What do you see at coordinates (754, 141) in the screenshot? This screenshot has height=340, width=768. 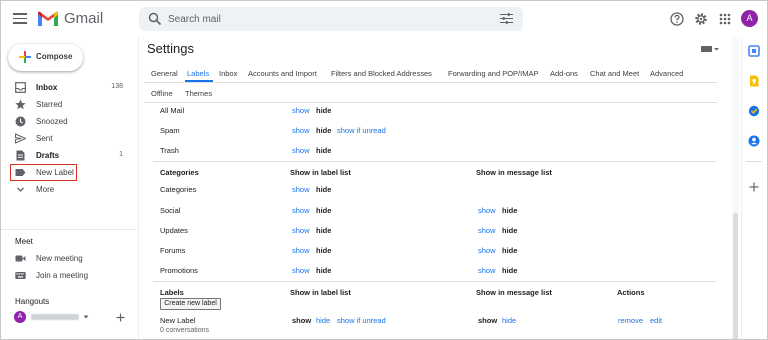 I see `contacts-icon` at bounding box center [754, 141].